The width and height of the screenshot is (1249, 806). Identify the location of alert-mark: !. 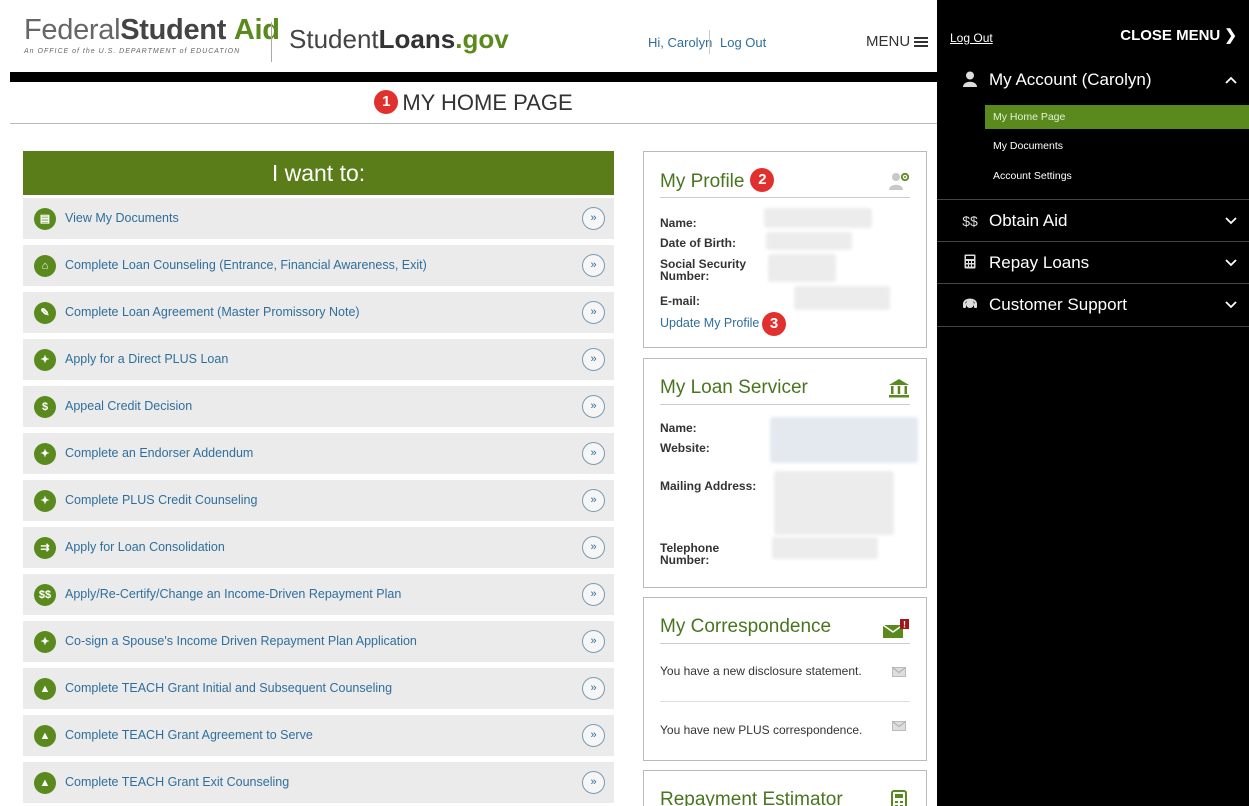
(904, 625).